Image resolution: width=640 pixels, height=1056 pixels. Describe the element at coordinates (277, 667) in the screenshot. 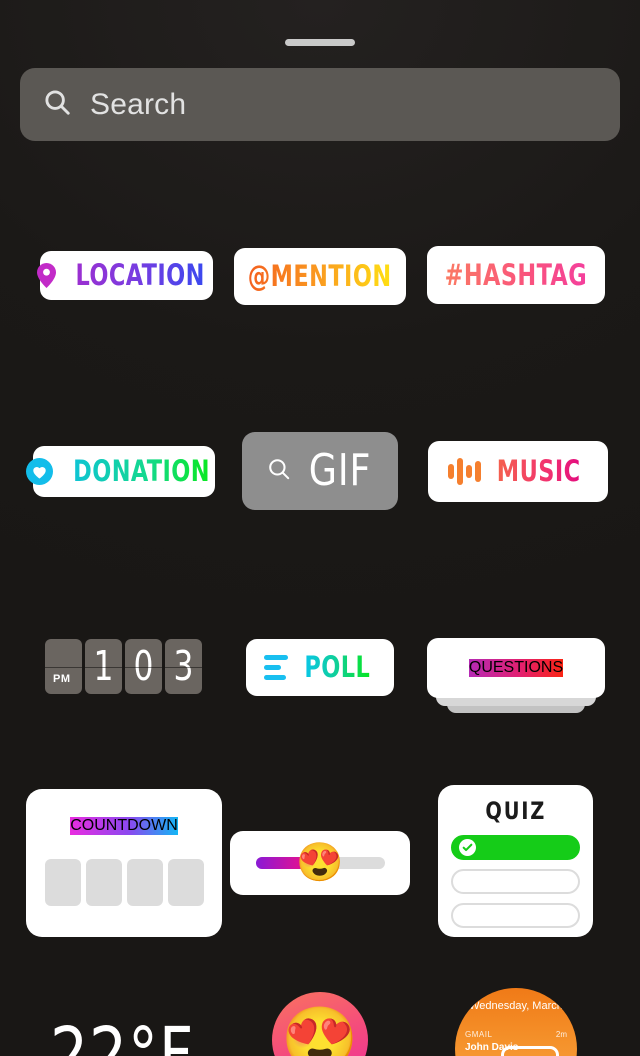

I see `poll-bars-icon` at that location.